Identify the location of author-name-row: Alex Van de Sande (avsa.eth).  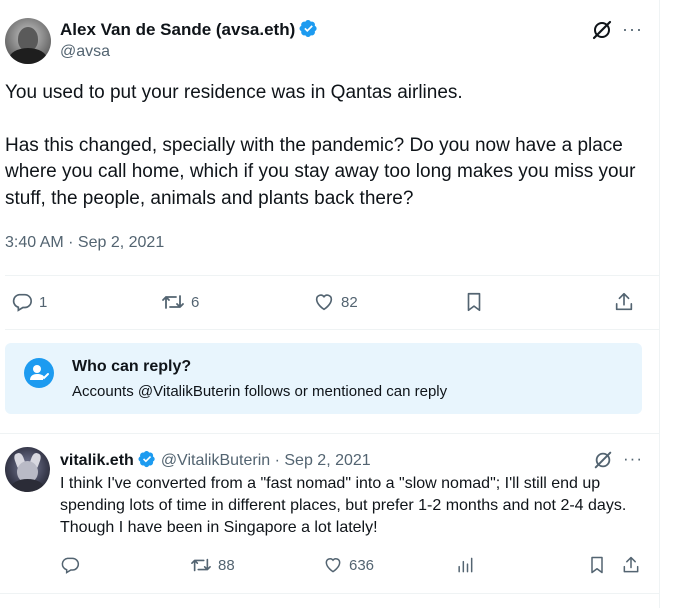
(189, 29).